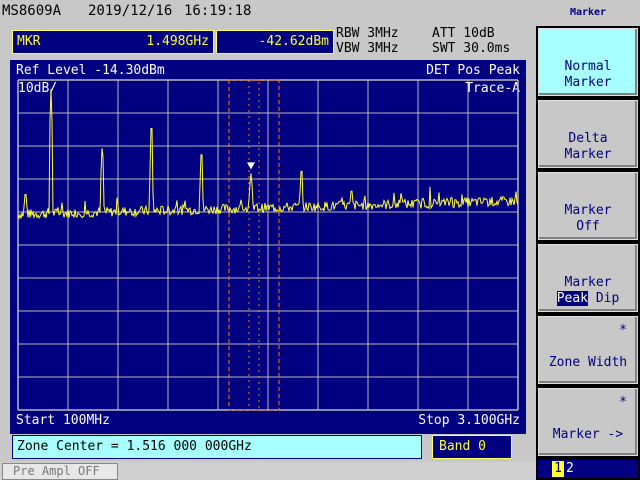 The height and width of the screenshot is (480, 640). I want to click on page-2-indicator: 2, so click(570, 468).